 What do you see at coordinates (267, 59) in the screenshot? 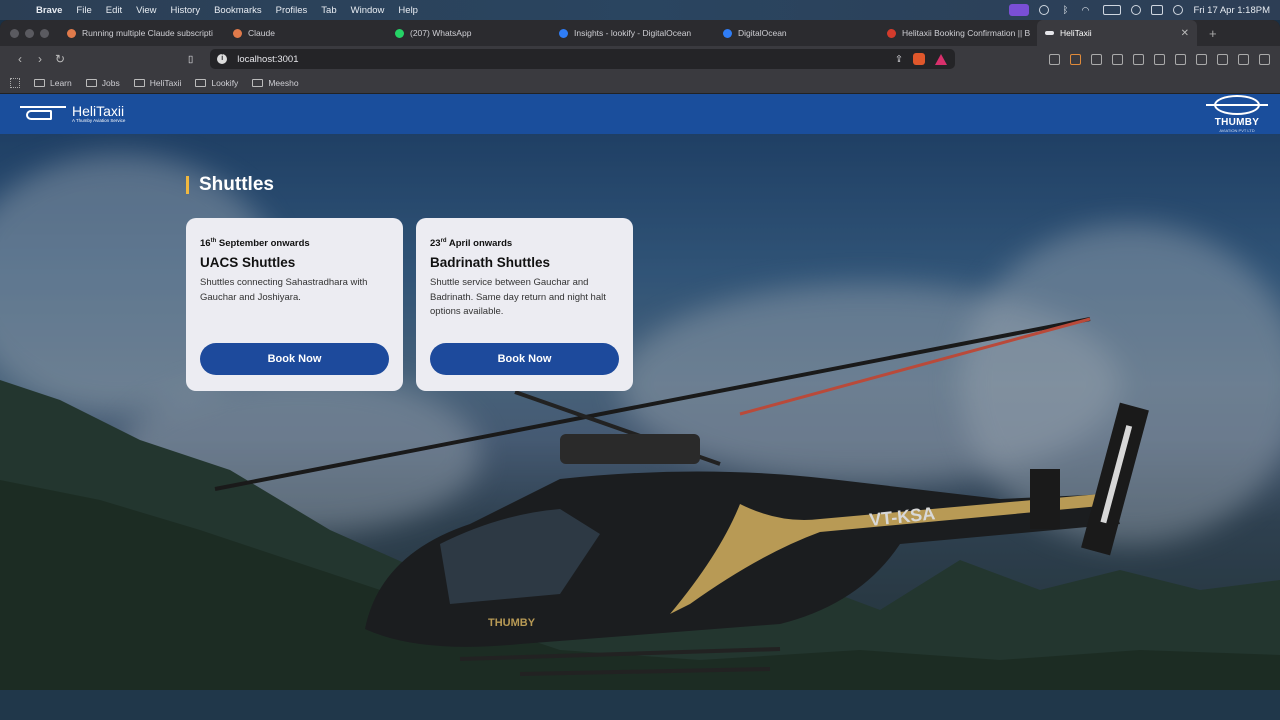
I see `url-text: localhost:3001` at bounding box center [267, 59].